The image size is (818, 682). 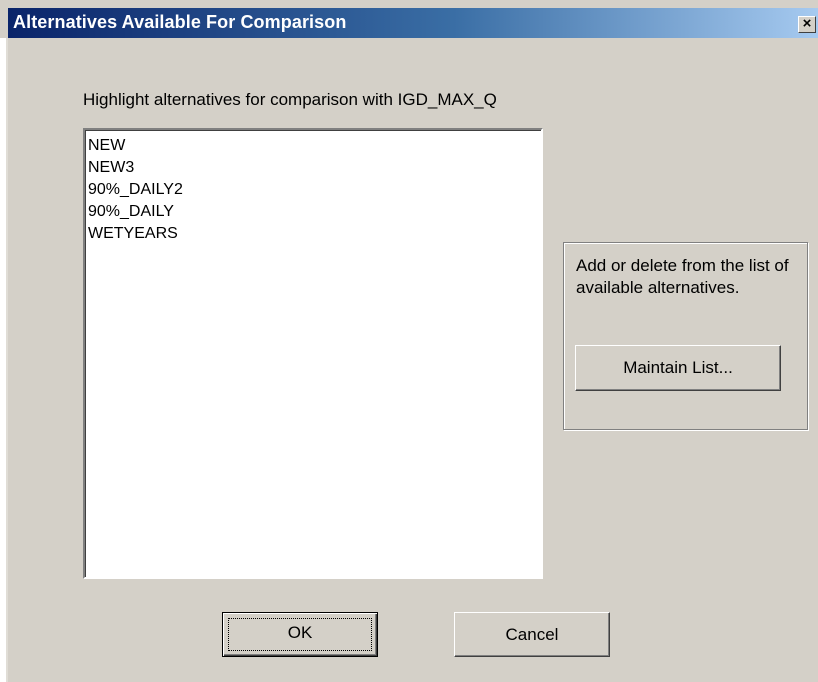 What do you see at coordinates (313, 190) in the screenshot?
I see `list-item-alternative: 90%_DAILY2` at bounding box center [313, 190].